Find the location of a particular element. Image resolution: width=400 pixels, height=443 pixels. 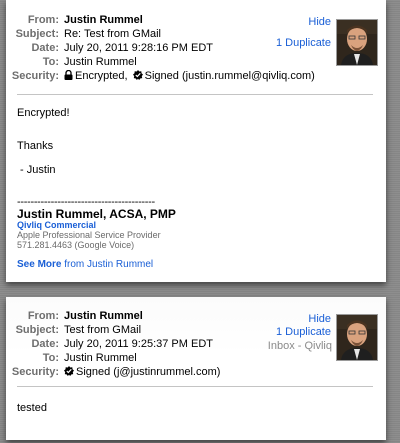

body-line: tested is located at coordinates (32, 408).